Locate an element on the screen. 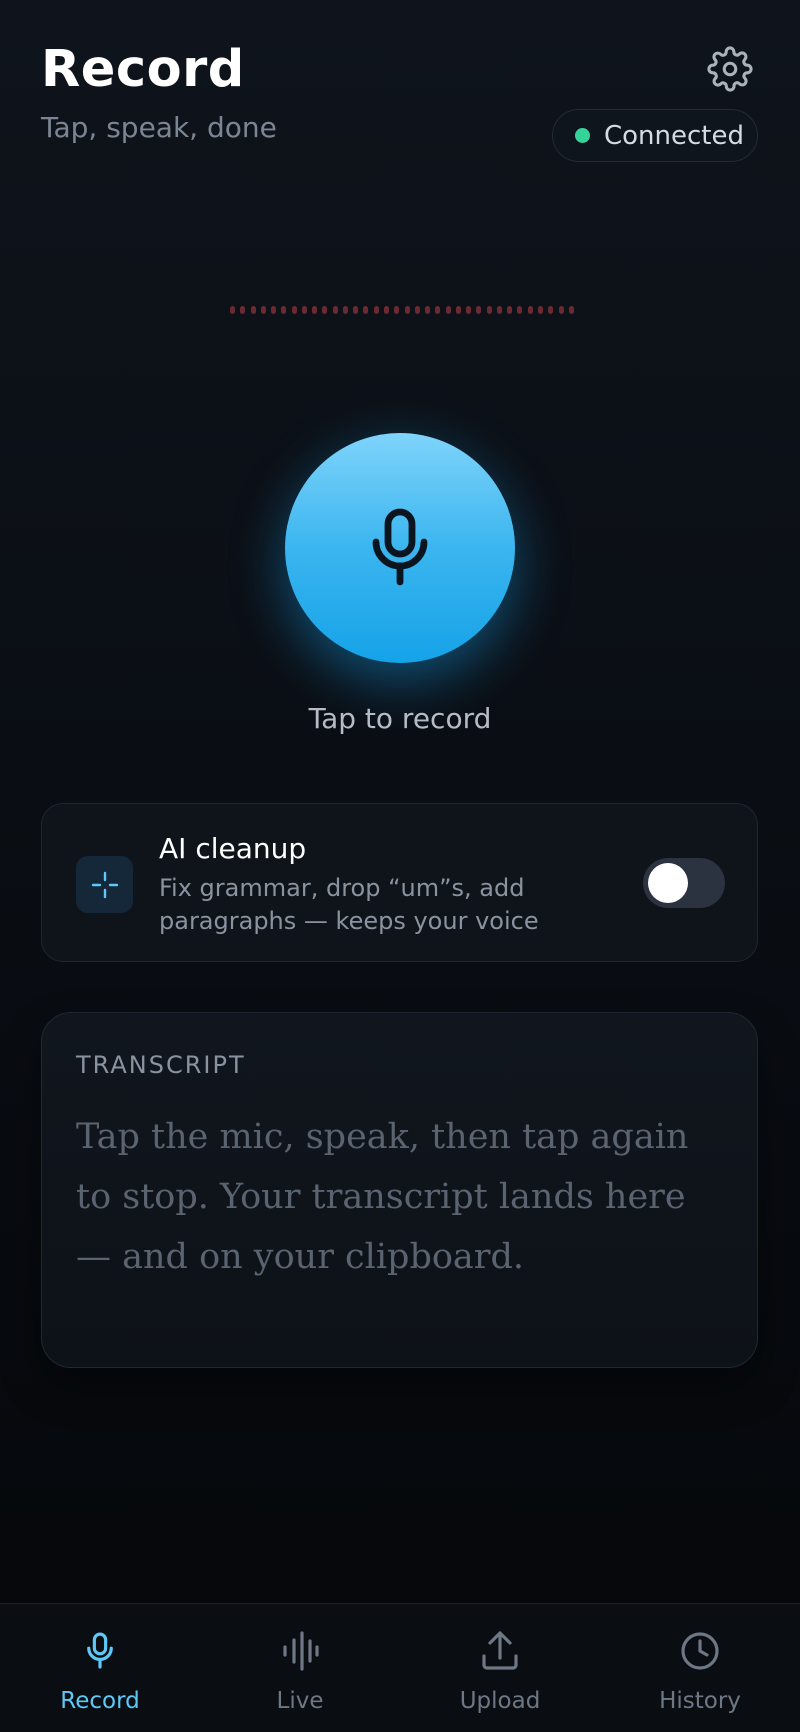 The height and width of the screenshot is (1732, 800). tab-live: Live is located at coordinates (300, 1674).